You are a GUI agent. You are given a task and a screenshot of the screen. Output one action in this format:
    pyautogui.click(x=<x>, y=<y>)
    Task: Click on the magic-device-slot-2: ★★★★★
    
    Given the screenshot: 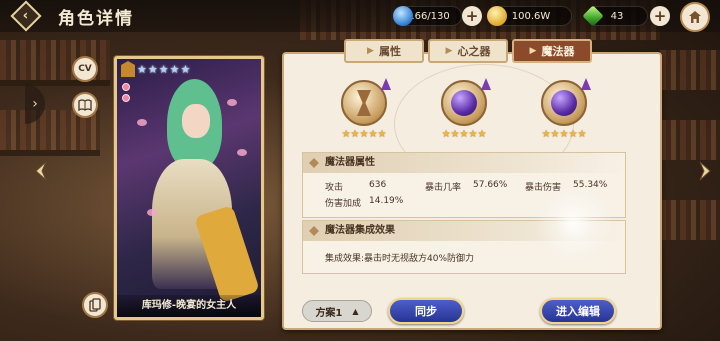 What is the action you would take?
    pyautogui.click(x=464, y=109)
    